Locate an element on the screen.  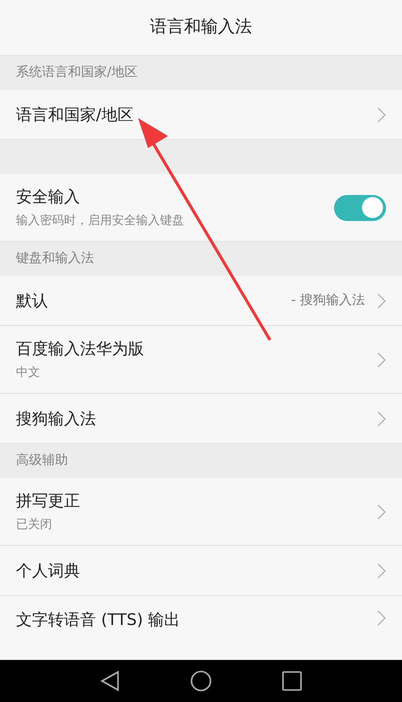
row-title: 拼写更正 is located at coordinates (48, 500).